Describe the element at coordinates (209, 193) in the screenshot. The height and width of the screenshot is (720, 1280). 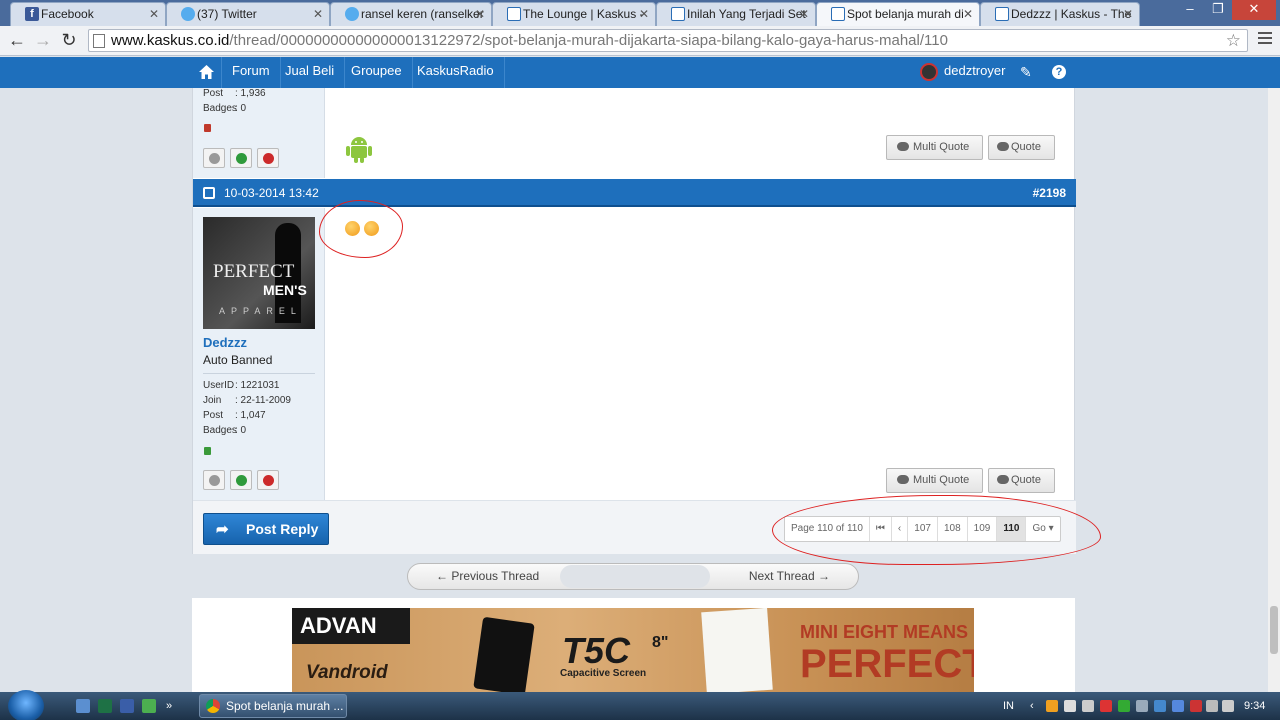
I see `checkbox-icon` at that location.